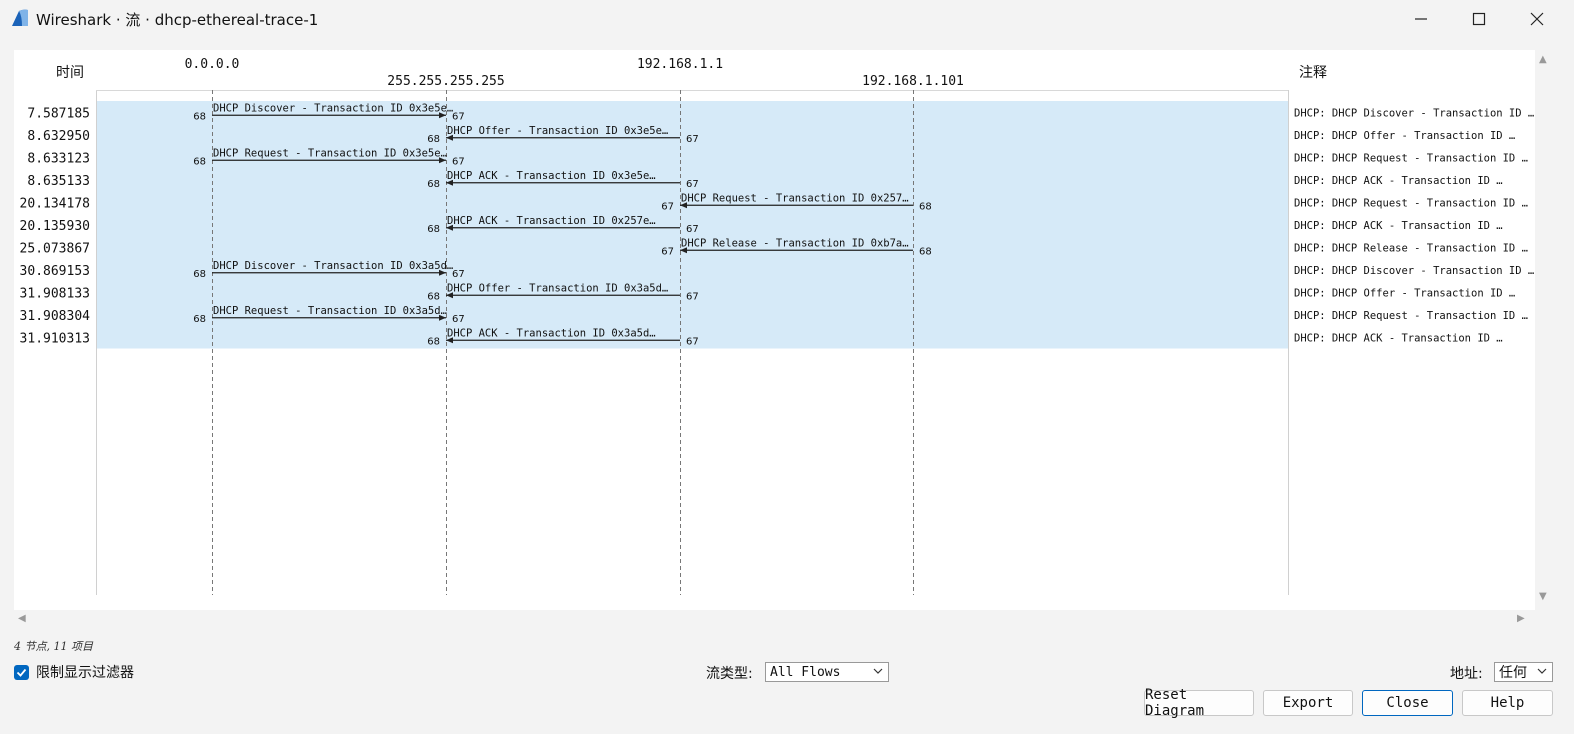  What do you see at coordinates (1466, 674) in the screenshot?
I see `address-label: 地址:` at bounding box center [1466, 674].